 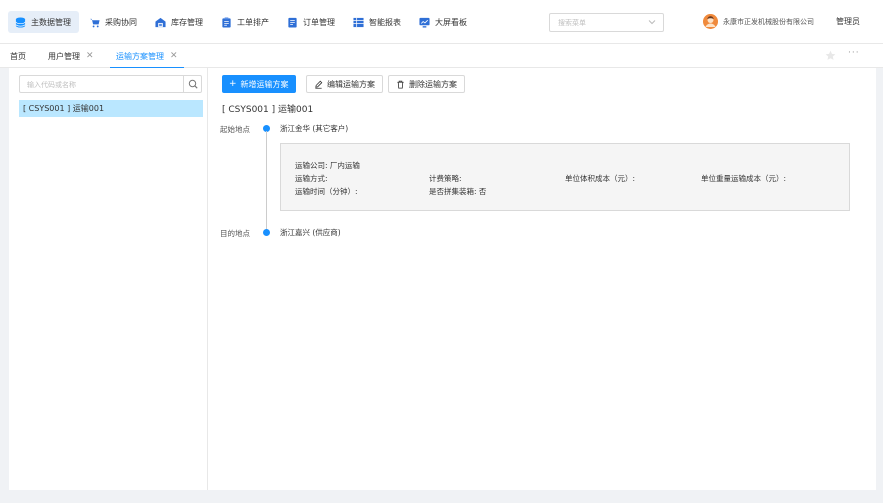 What do you see at coordinates (358, 22) in the screenshot?
I see `table-icon` at bounding box center [358, 22].